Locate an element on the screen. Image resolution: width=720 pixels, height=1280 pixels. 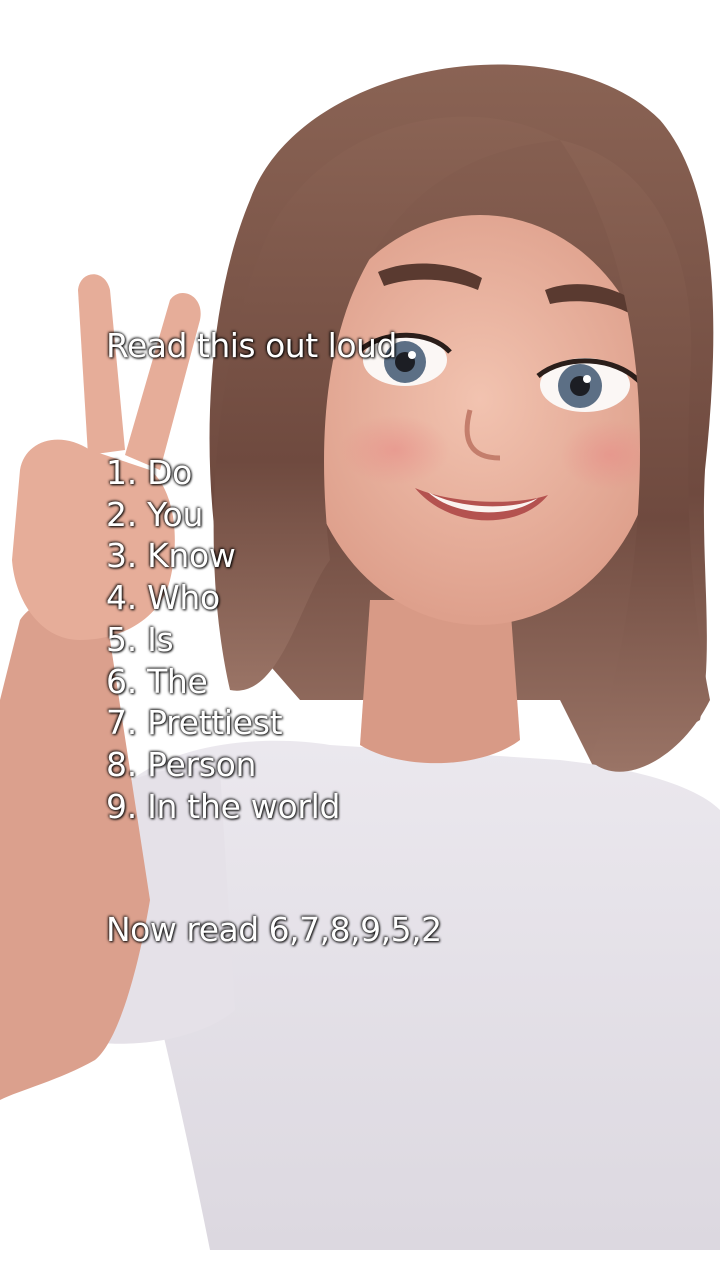
list-item: 6. The is located at coordinates (157, 681).